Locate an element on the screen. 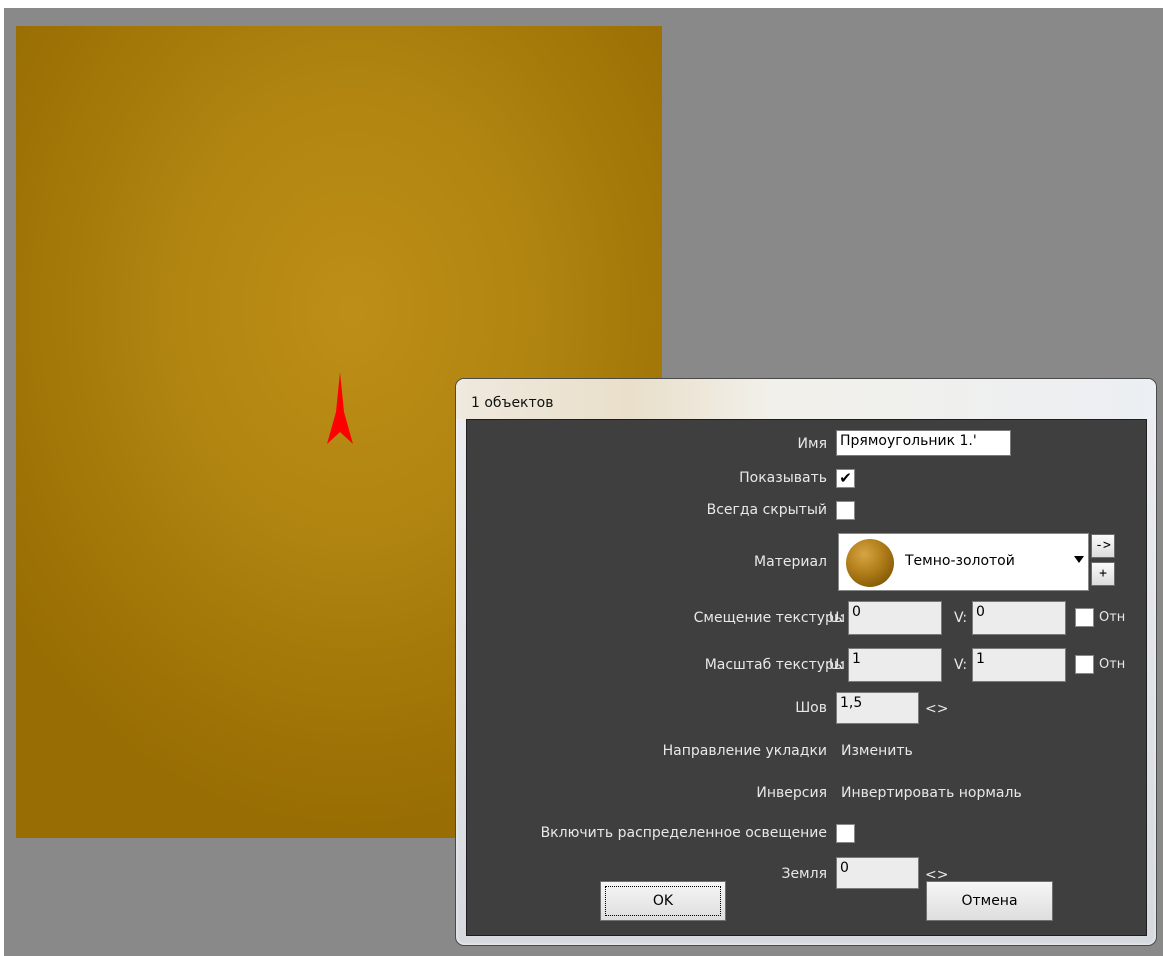 Image resolution: width=1163 pixels, height=956 pixels. seam-spinner: <> is located at coordinates (936, 709).